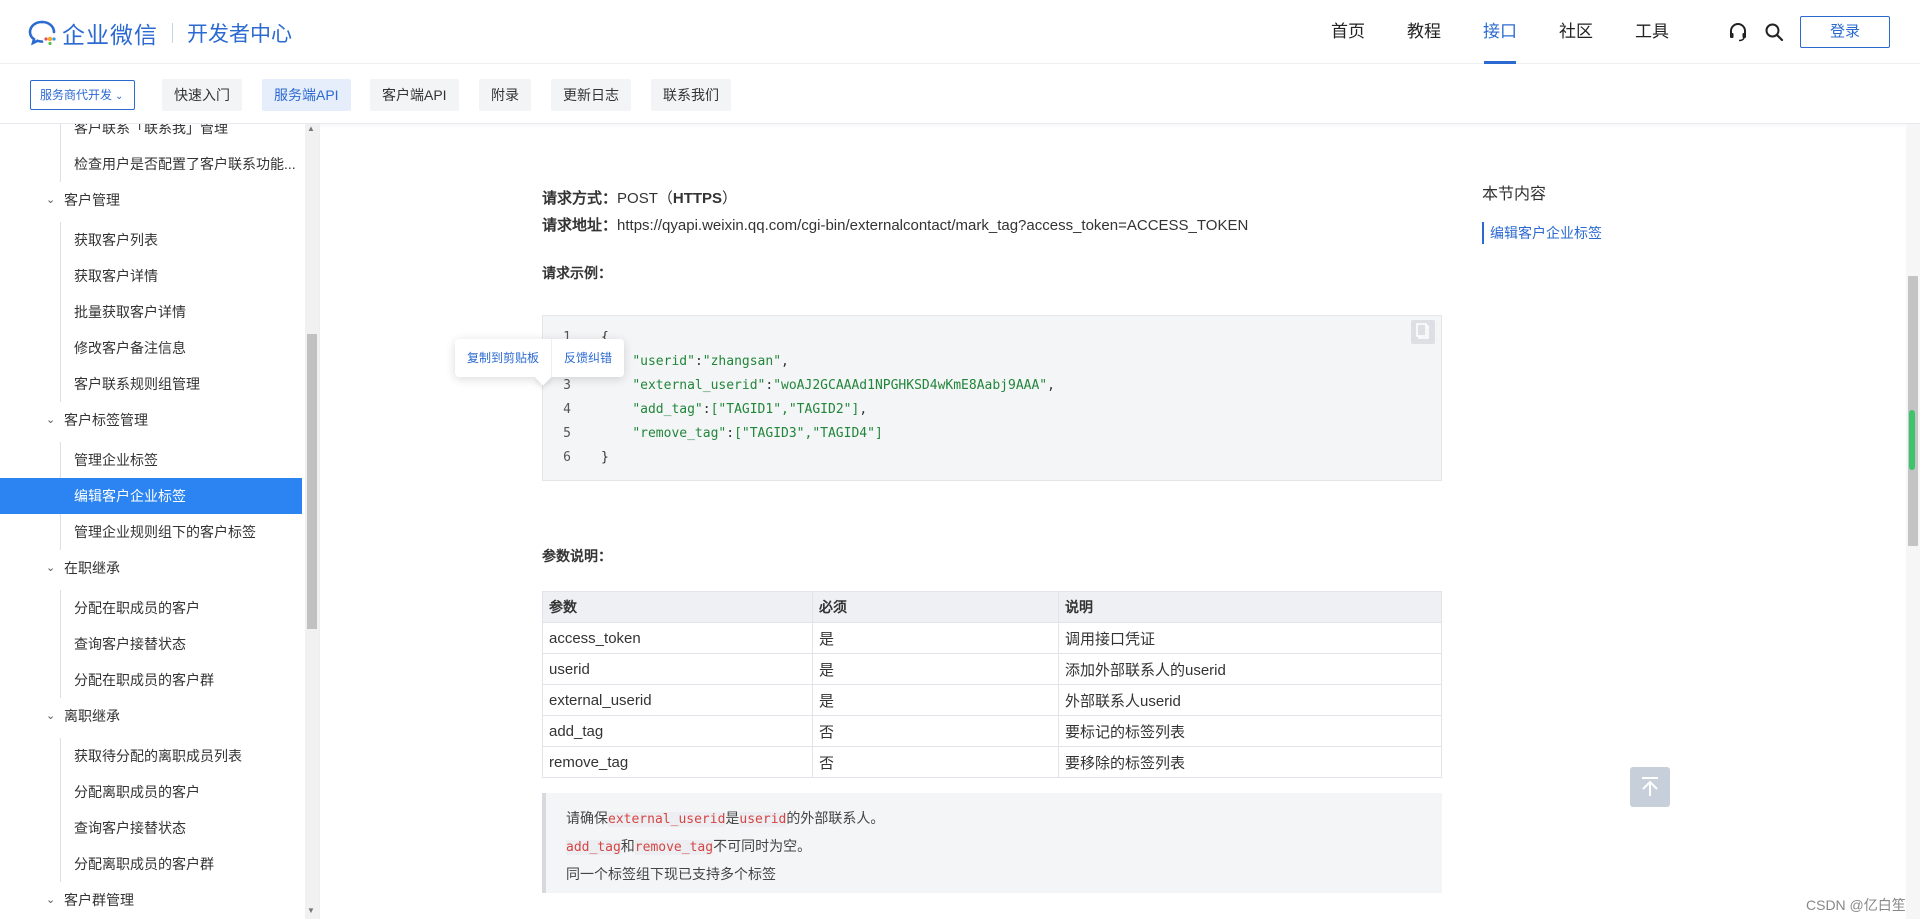  Describe the element at coordinates (691, 95) in the screenshot. I see `tab-contact: 联系我们` at that location.